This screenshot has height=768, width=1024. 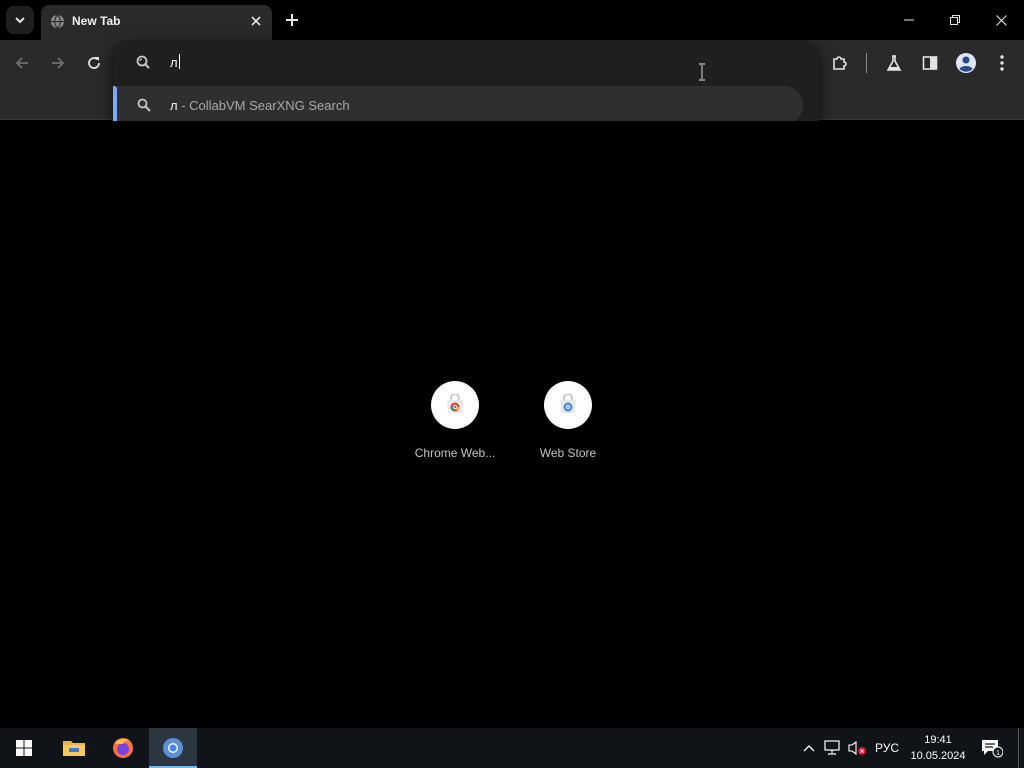 What do you see at coordinates (938, 748) in the screenshot?
I see `tray-clock: 19:41 10.05.2024` at bounding box center [938, 748].